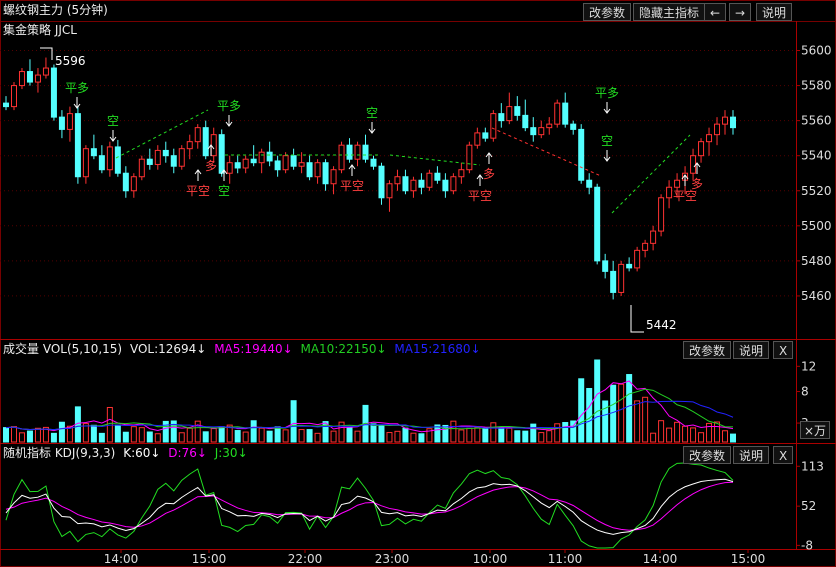 This screenshot has height=567, width=836. I want to click on signal-label: 空, so click(113, 121).